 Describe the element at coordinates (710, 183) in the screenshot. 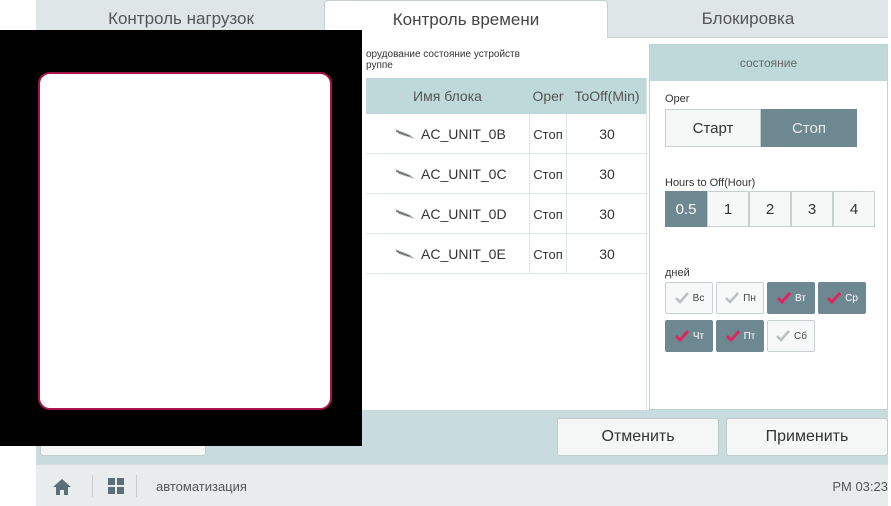

I see `hours-label: Hours to Off(Hour)` at that location.